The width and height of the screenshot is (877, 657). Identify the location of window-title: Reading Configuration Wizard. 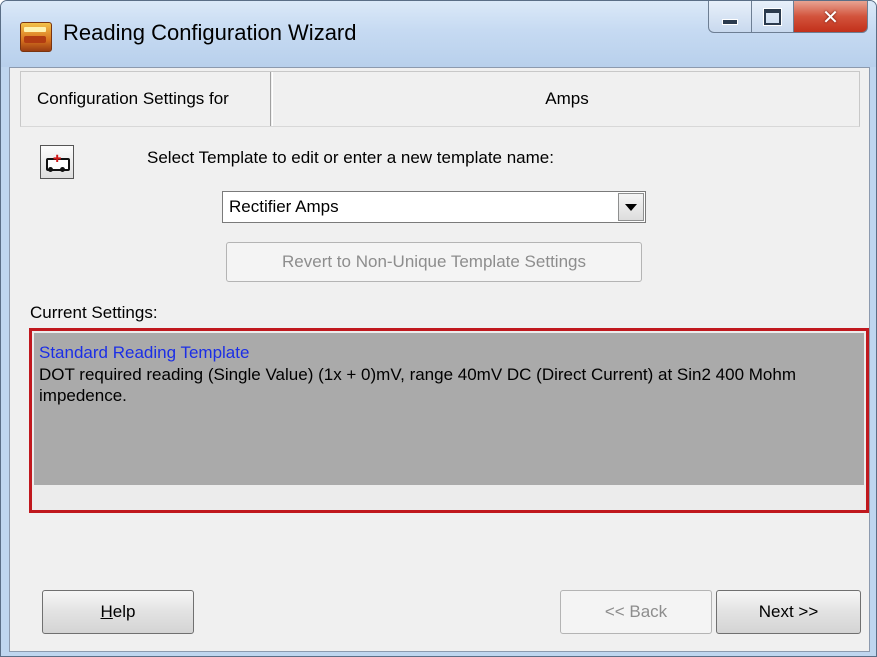
(210, 32).